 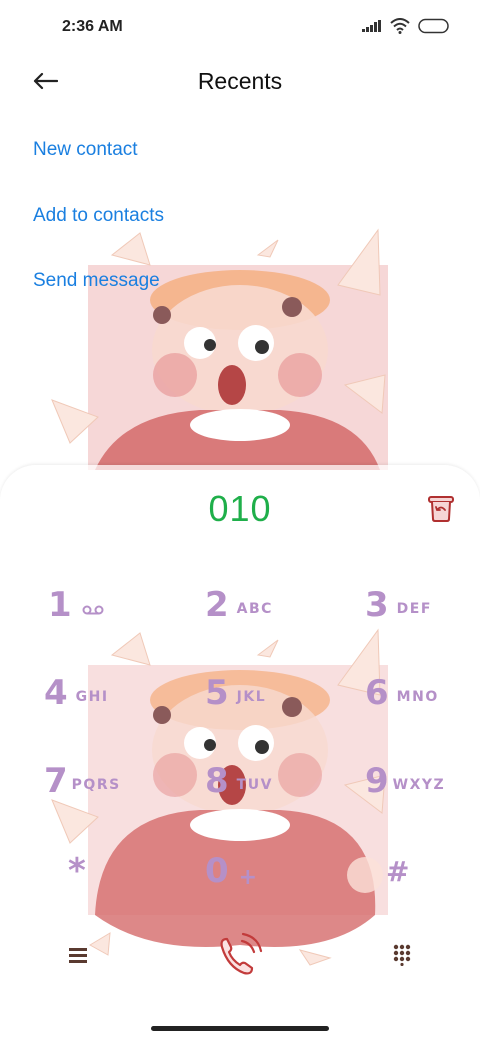 I want to click on home-indicator, so click(x=240, y=1028).